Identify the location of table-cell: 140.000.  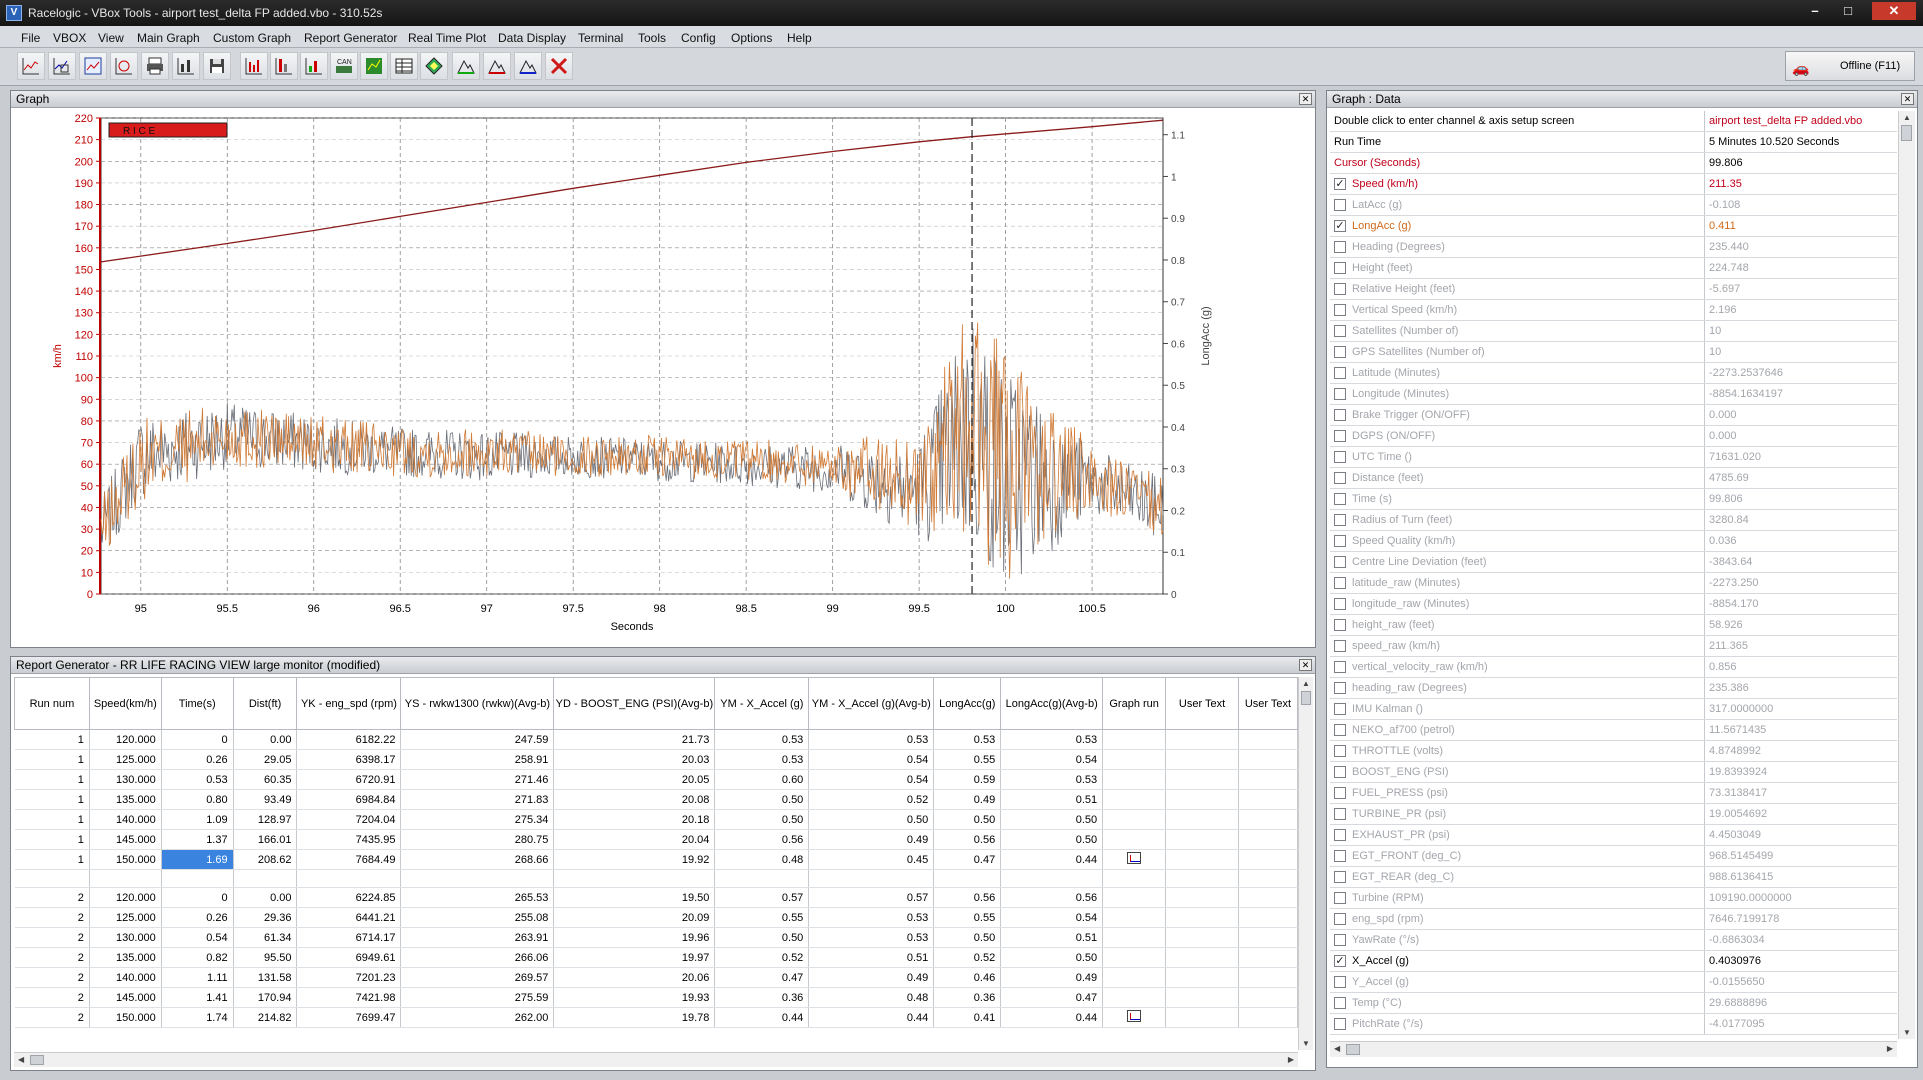
(125, 977).